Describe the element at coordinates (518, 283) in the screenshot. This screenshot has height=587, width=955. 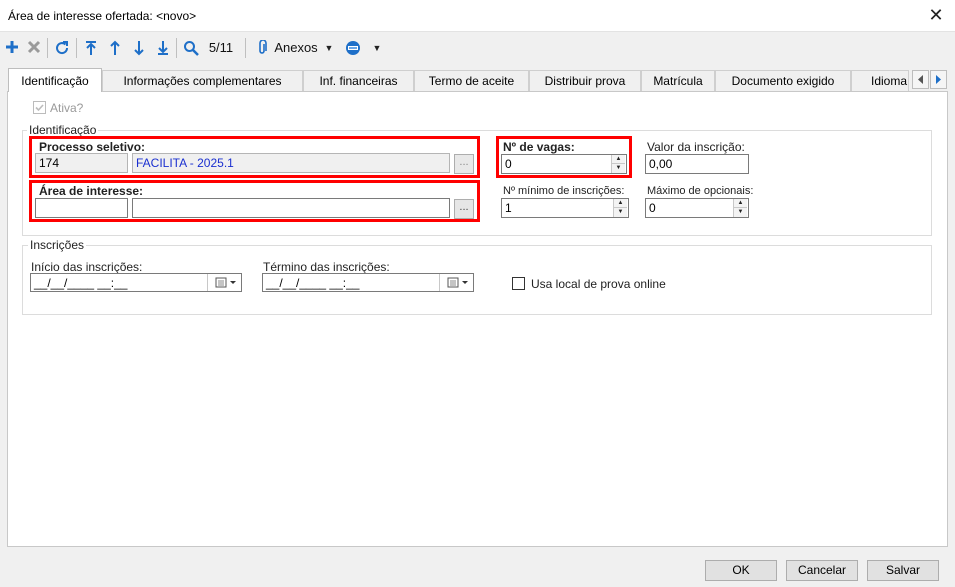
I see `usa-local-prova-online-checkbox` at that location.